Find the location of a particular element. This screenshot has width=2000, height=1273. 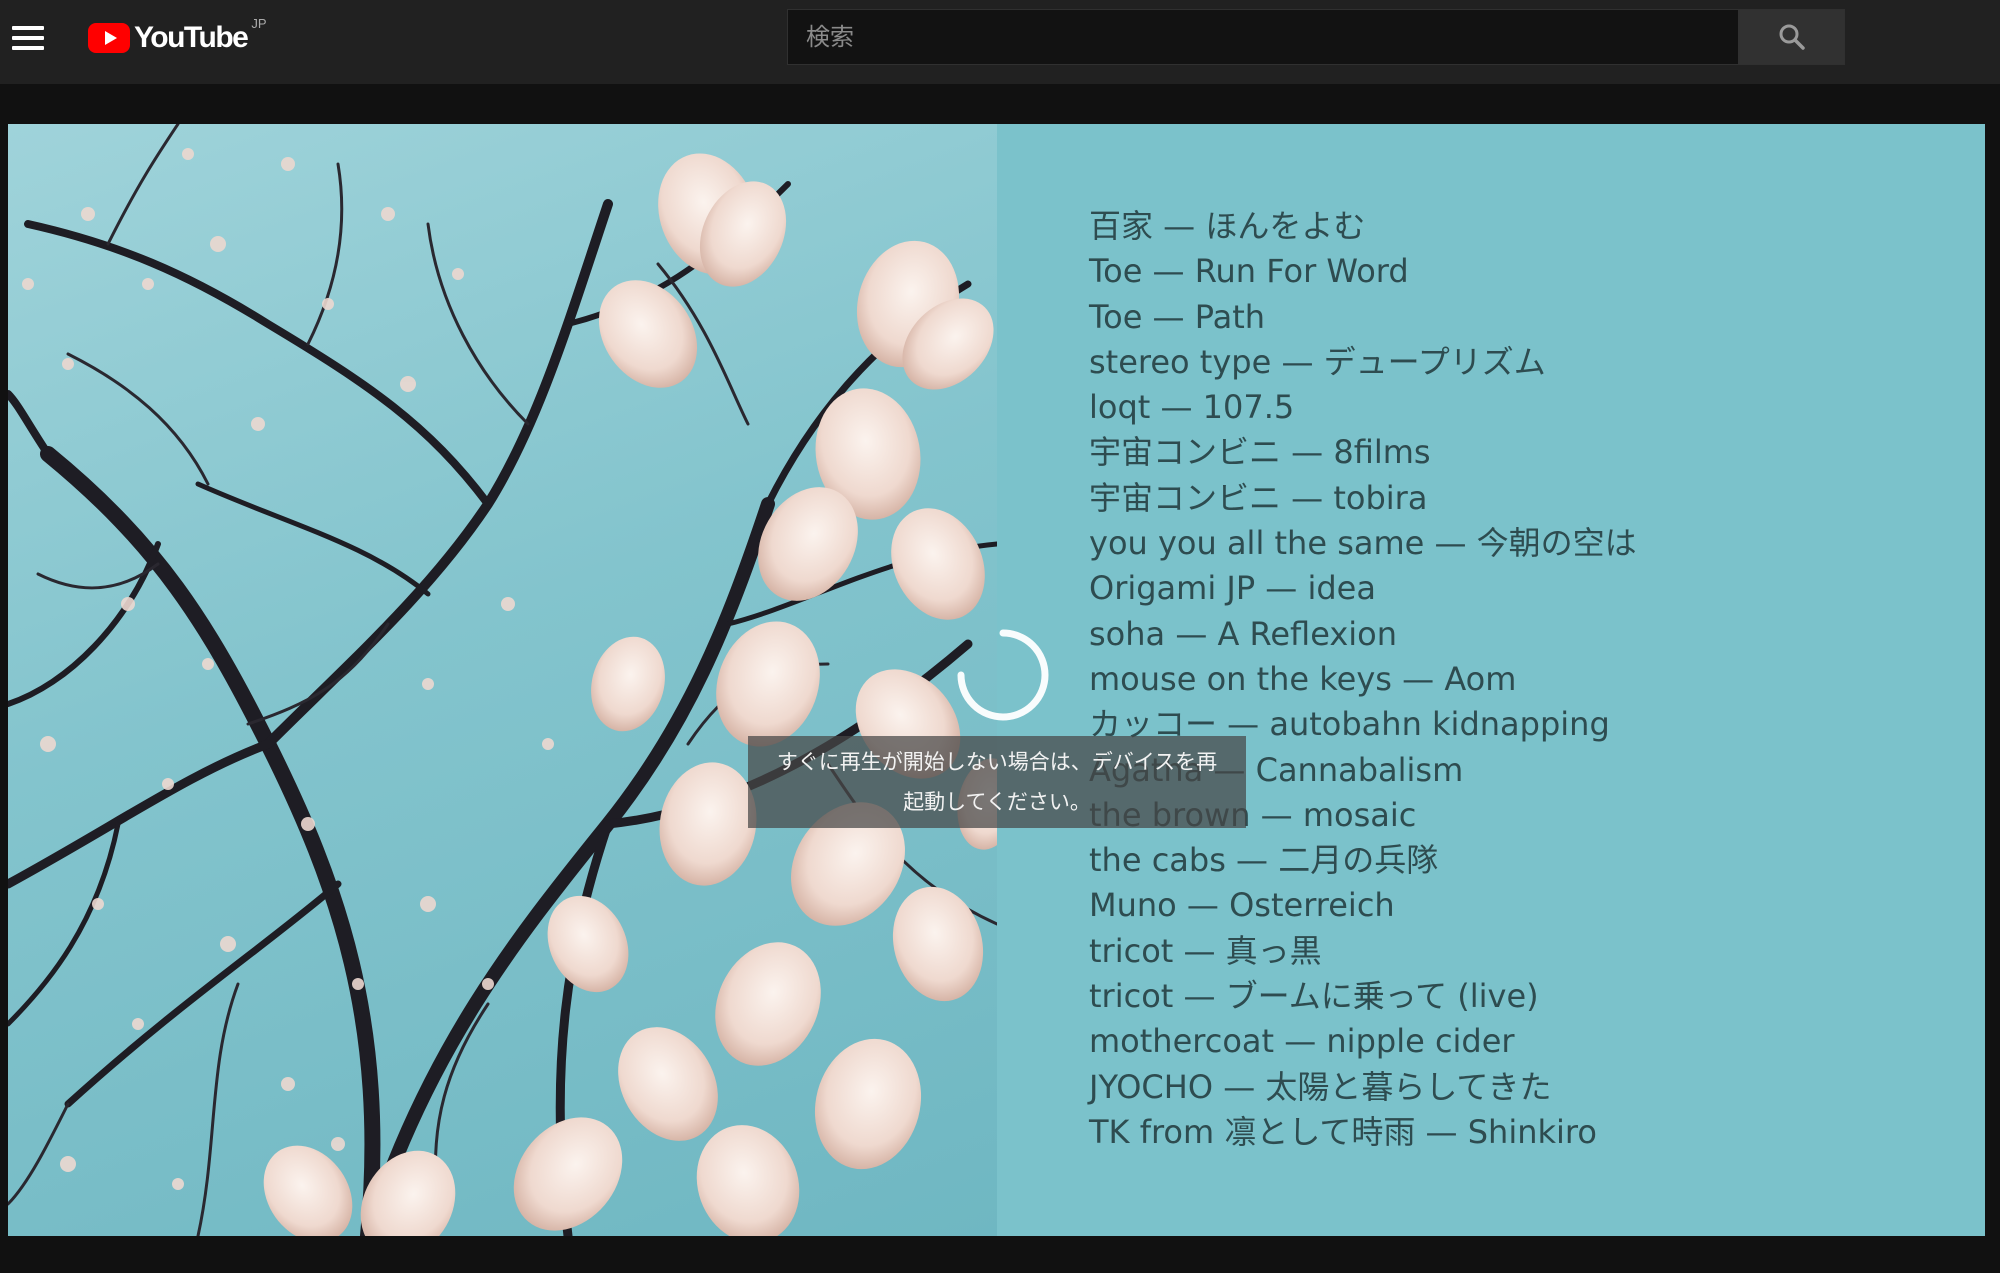

search-button is located at coordinates (1792, 37).